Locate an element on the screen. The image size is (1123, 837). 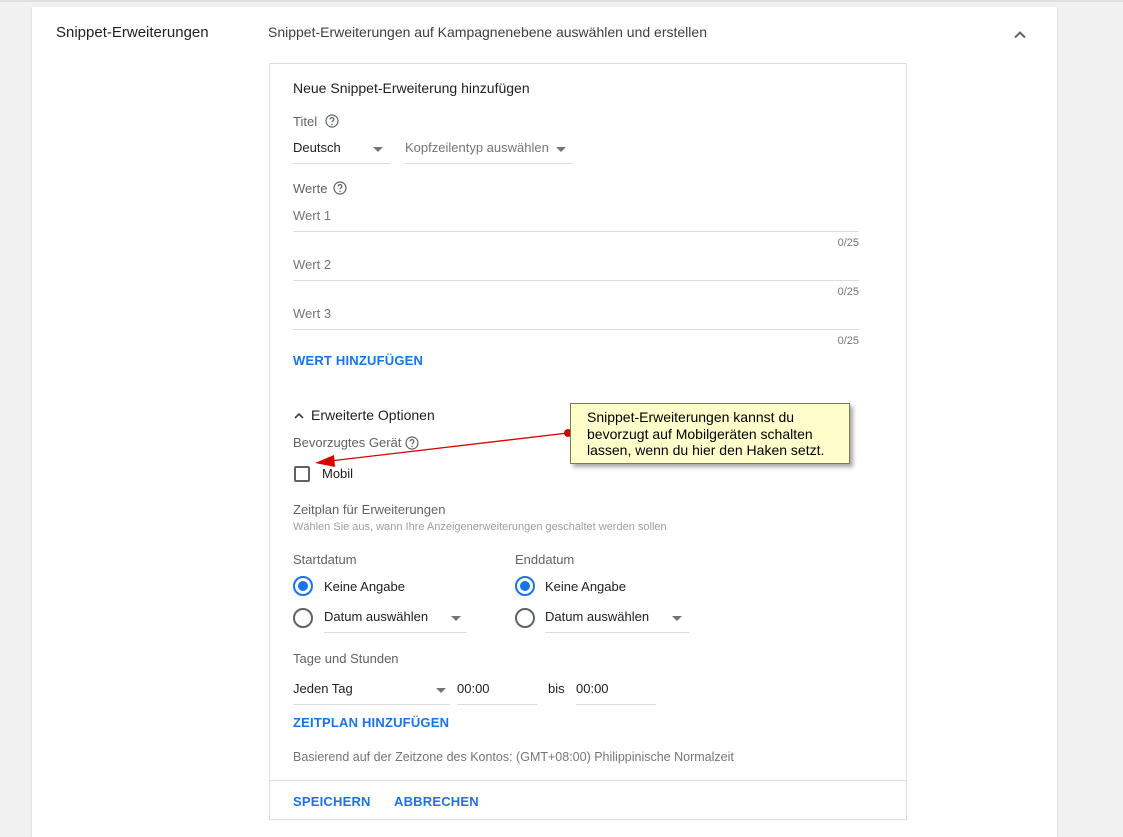
start-date-label: Startdatum is located at coordinates (325, 559).